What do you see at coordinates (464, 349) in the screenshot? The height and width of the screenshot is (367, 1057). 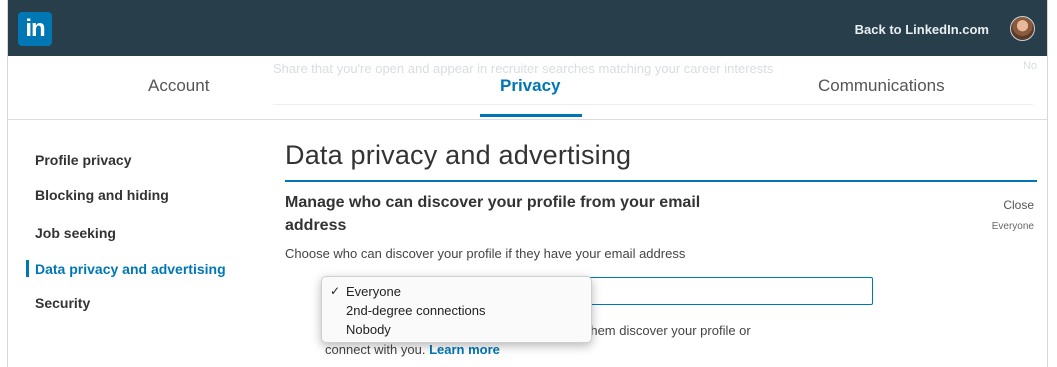 I see `learn-more-link: Learn more` at bounding box center [464, 349].